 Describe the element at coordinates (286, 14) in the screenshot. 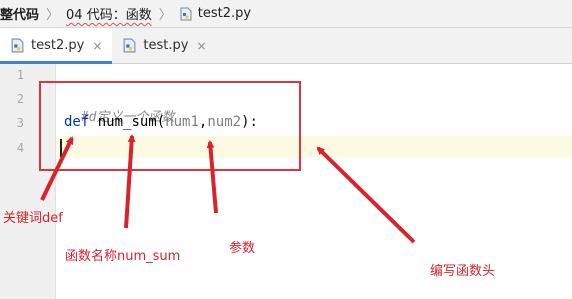

I see `breadcrumb: 整代码 〉 04 代码：函数 〉 test2.py` at that location.